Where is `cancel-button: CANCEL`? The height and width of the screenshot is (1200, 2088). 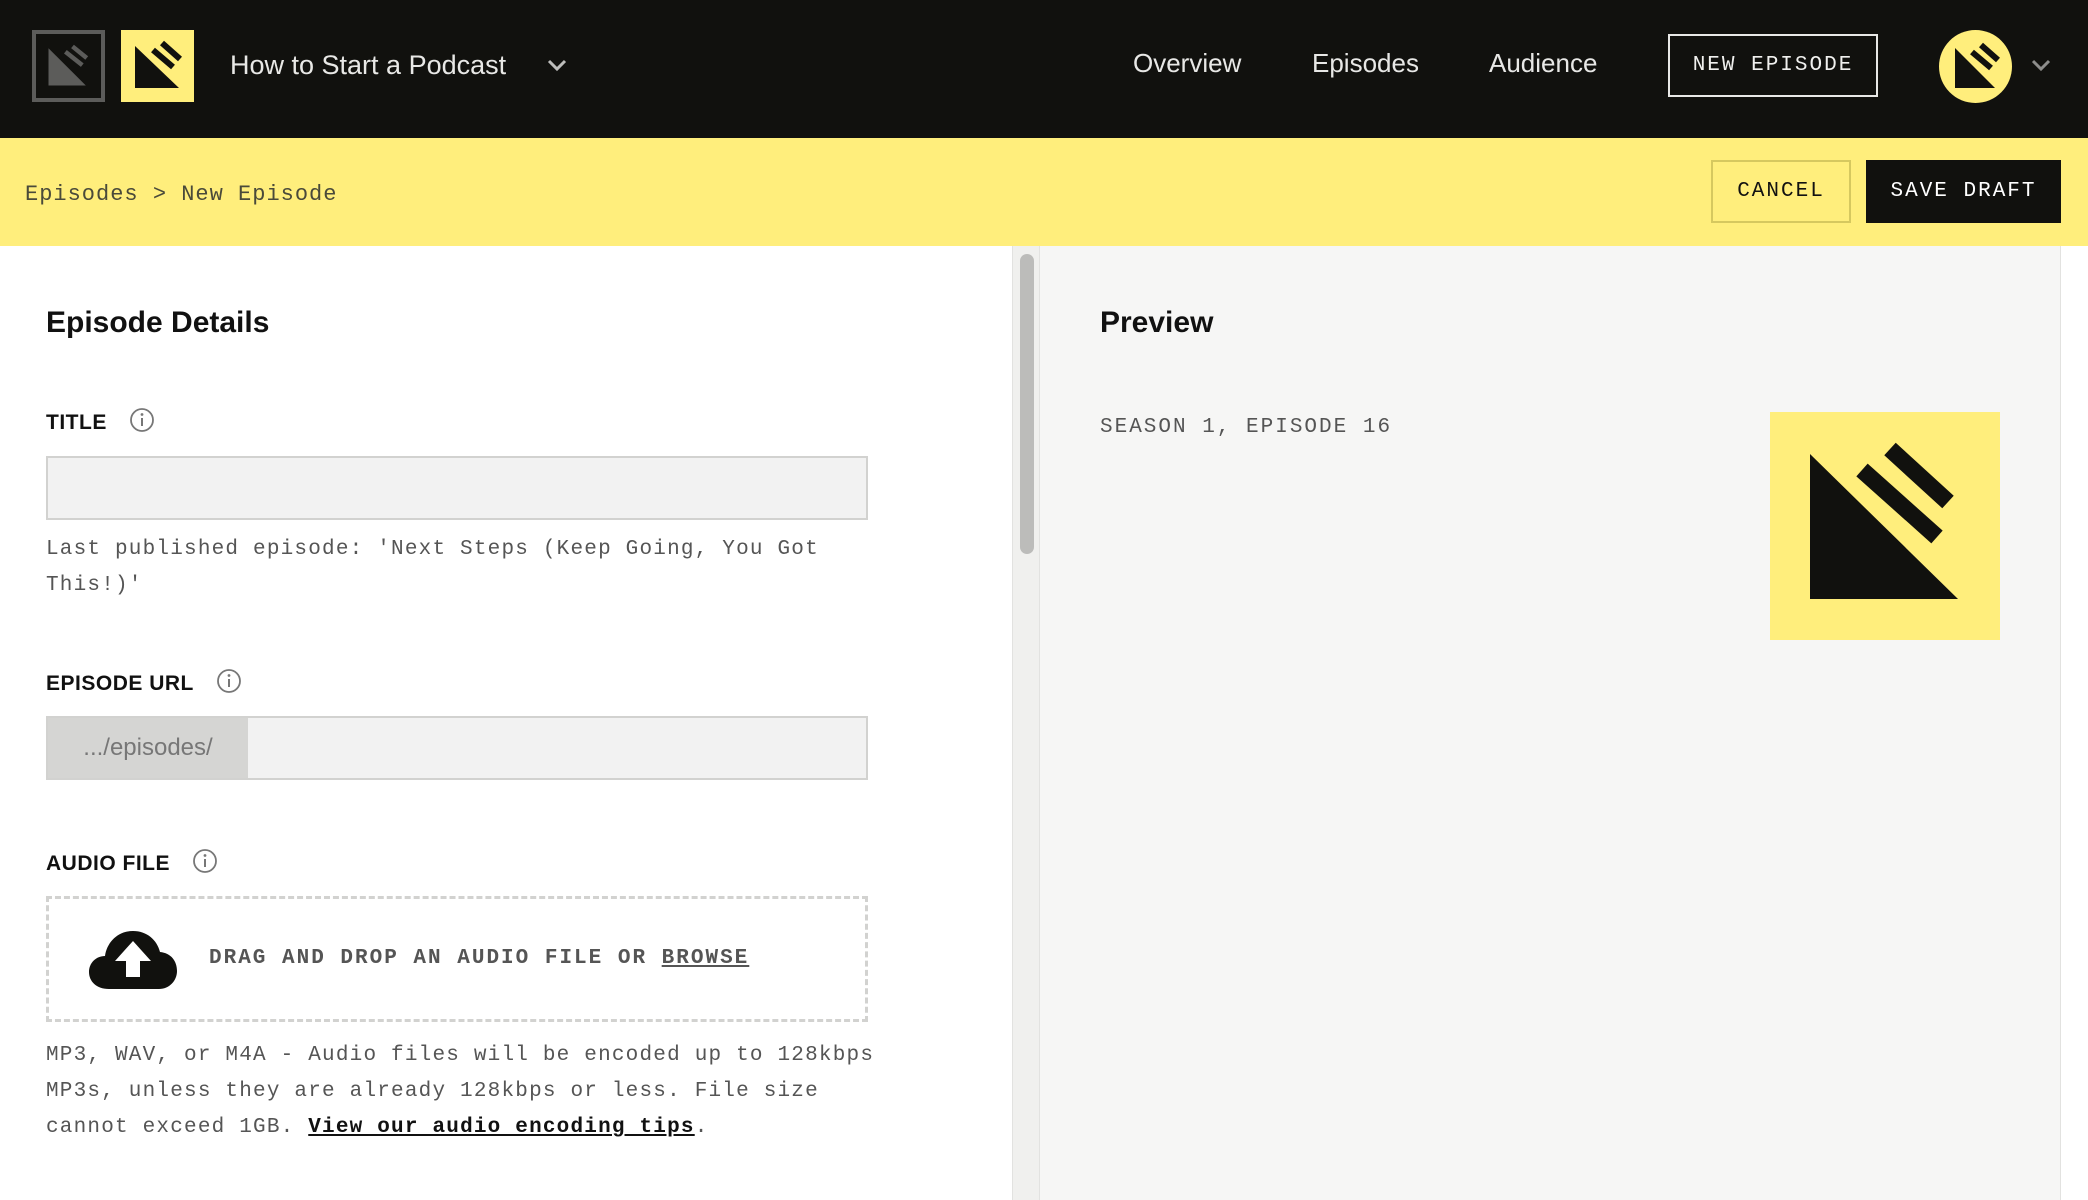
cancel-button: CANCEL is located at coordinates (1781, 191).